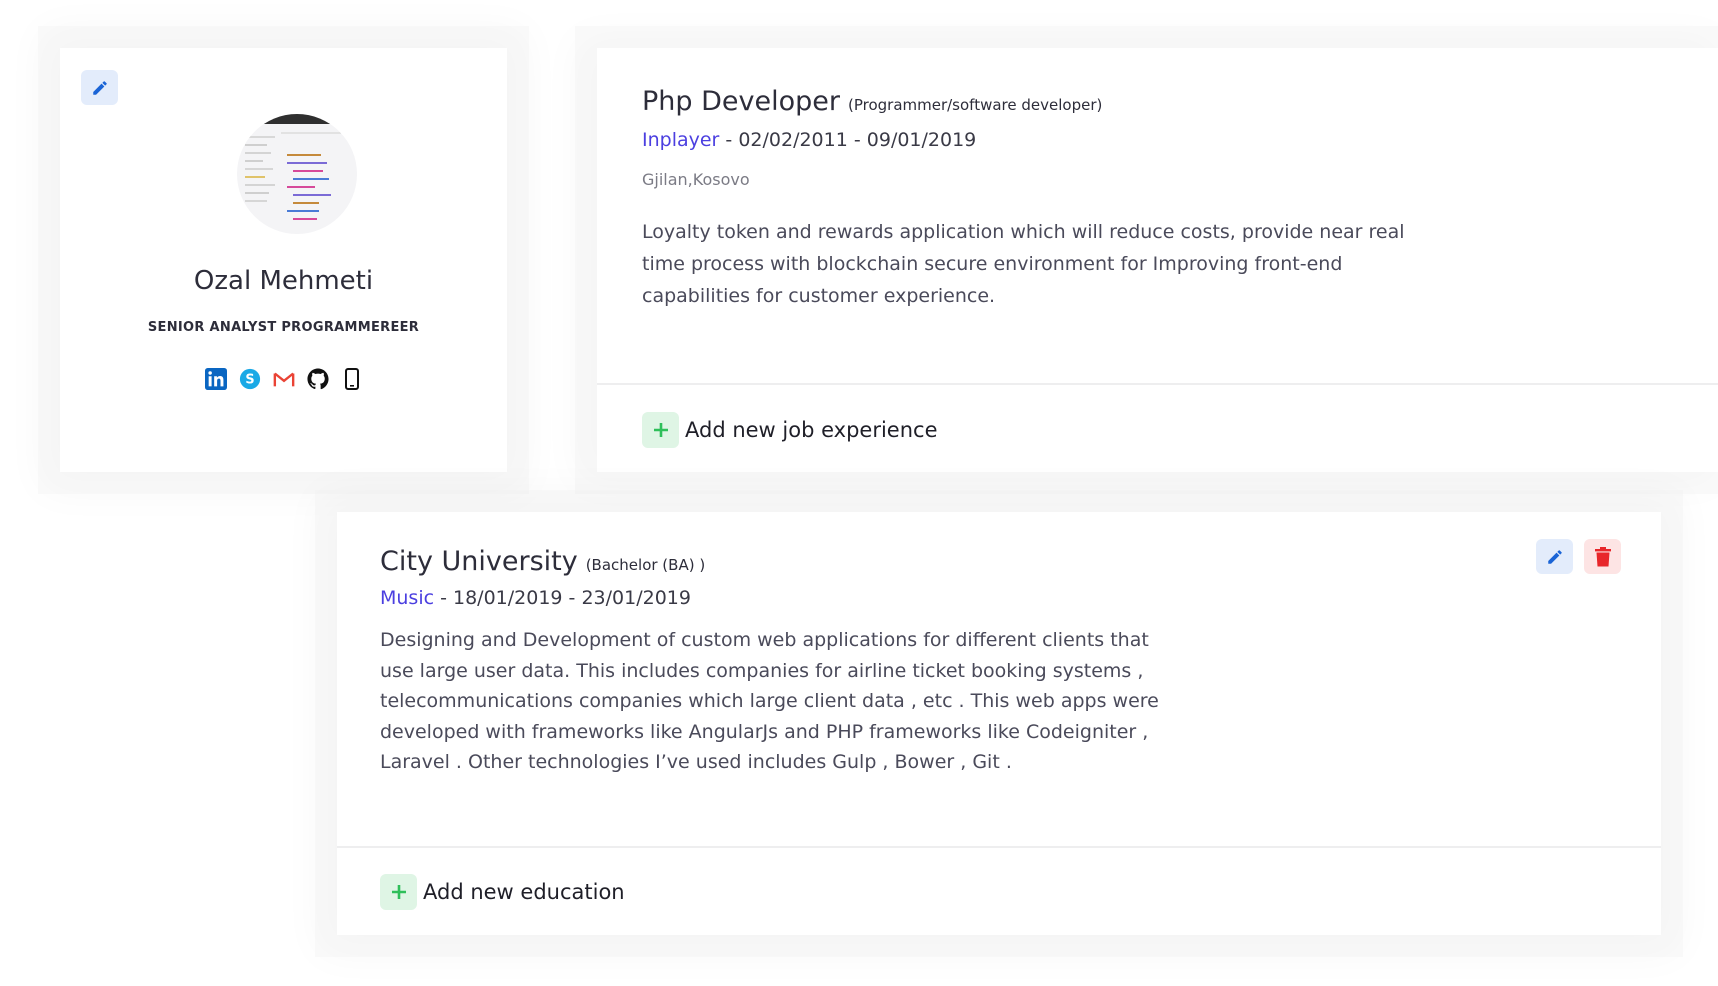 The height and width of the screenshot is (986, 1718). I want to click on add-job-experience-label: Add new job experience, so click(811, 430).